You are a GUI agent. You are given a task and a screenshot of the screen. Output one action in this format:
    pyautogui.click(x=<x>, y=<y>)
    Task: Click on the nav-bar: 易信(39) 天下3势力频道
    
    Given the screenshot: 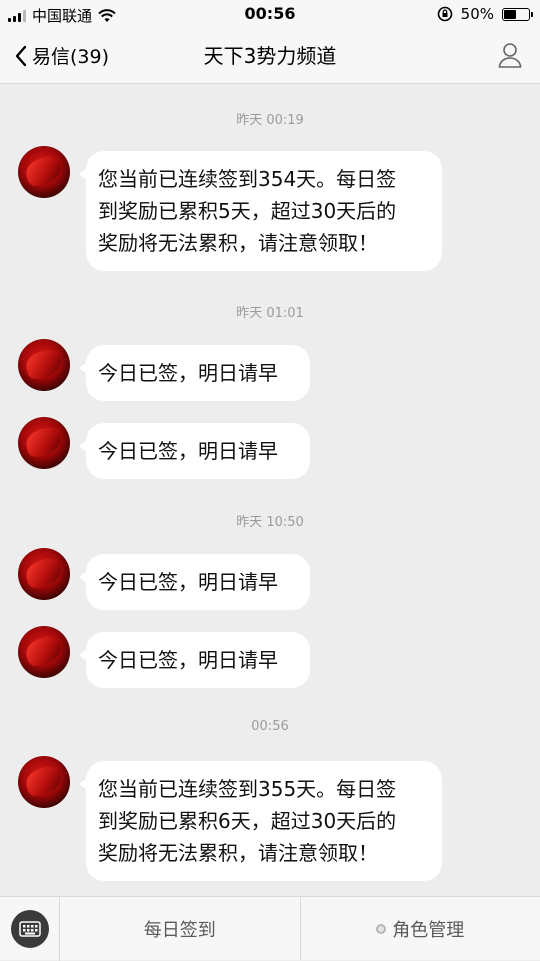 What is the action you would take?
    pyautogui.click(x=270, y=56)
    